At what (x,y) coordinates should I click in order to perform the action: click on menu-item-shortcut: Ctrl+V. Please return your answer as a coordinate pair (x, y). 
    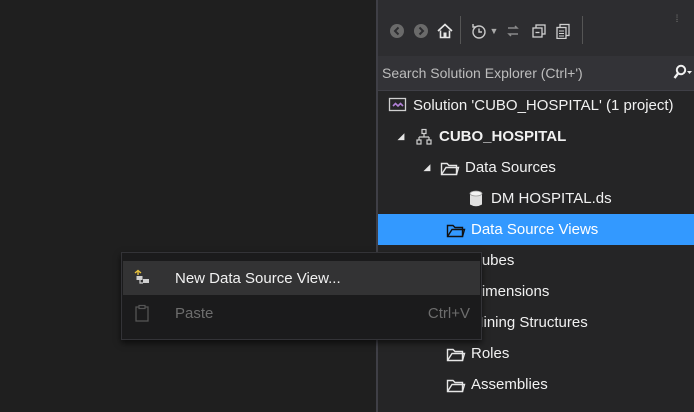
    Looking at the image, I should click on (448, 313).